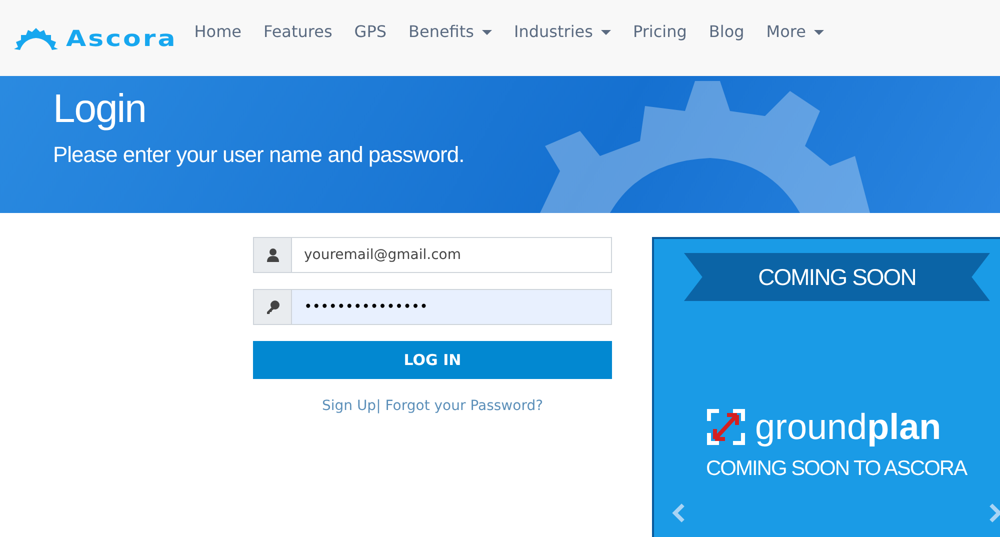  I want to click on nav-link: Features, so click(298, 32).